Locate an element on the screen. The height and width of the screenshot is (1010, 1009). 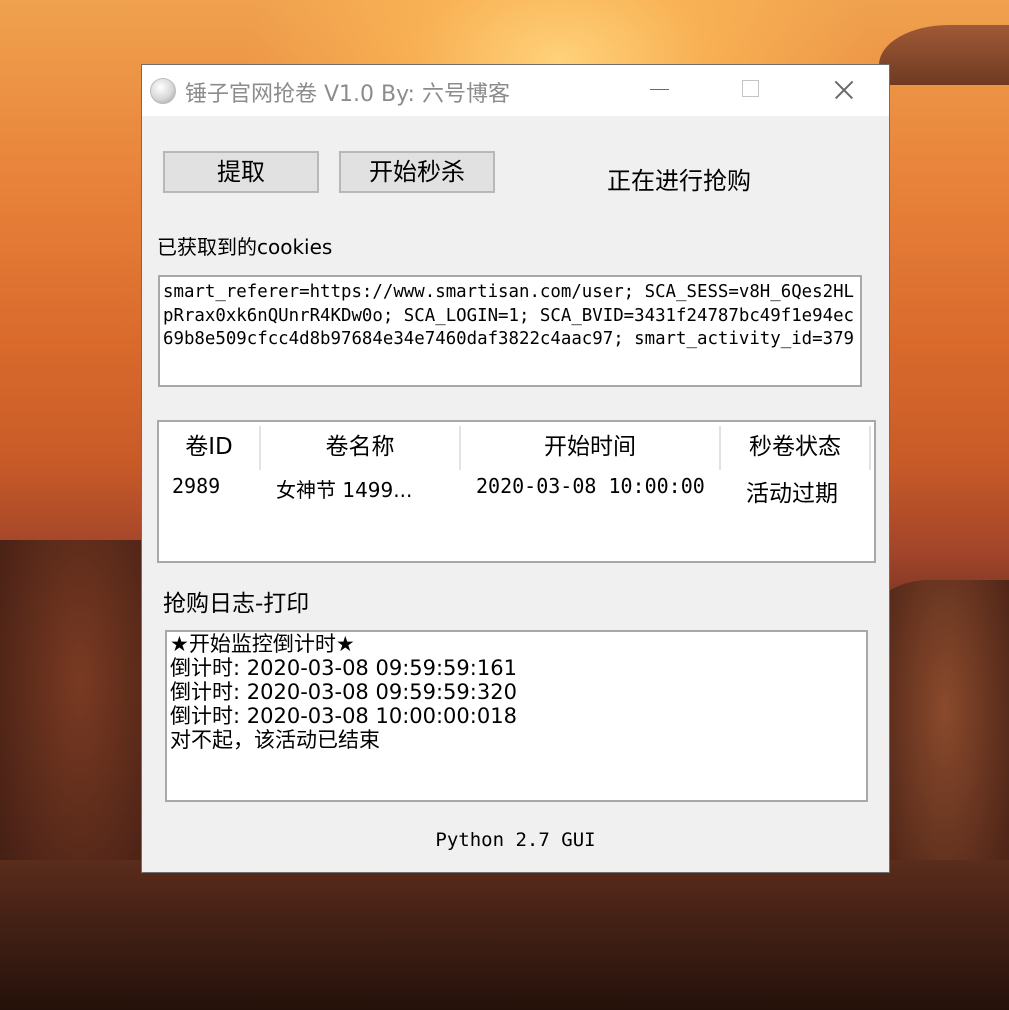
extract-button: 提取 is located at coordinates (241, 172).